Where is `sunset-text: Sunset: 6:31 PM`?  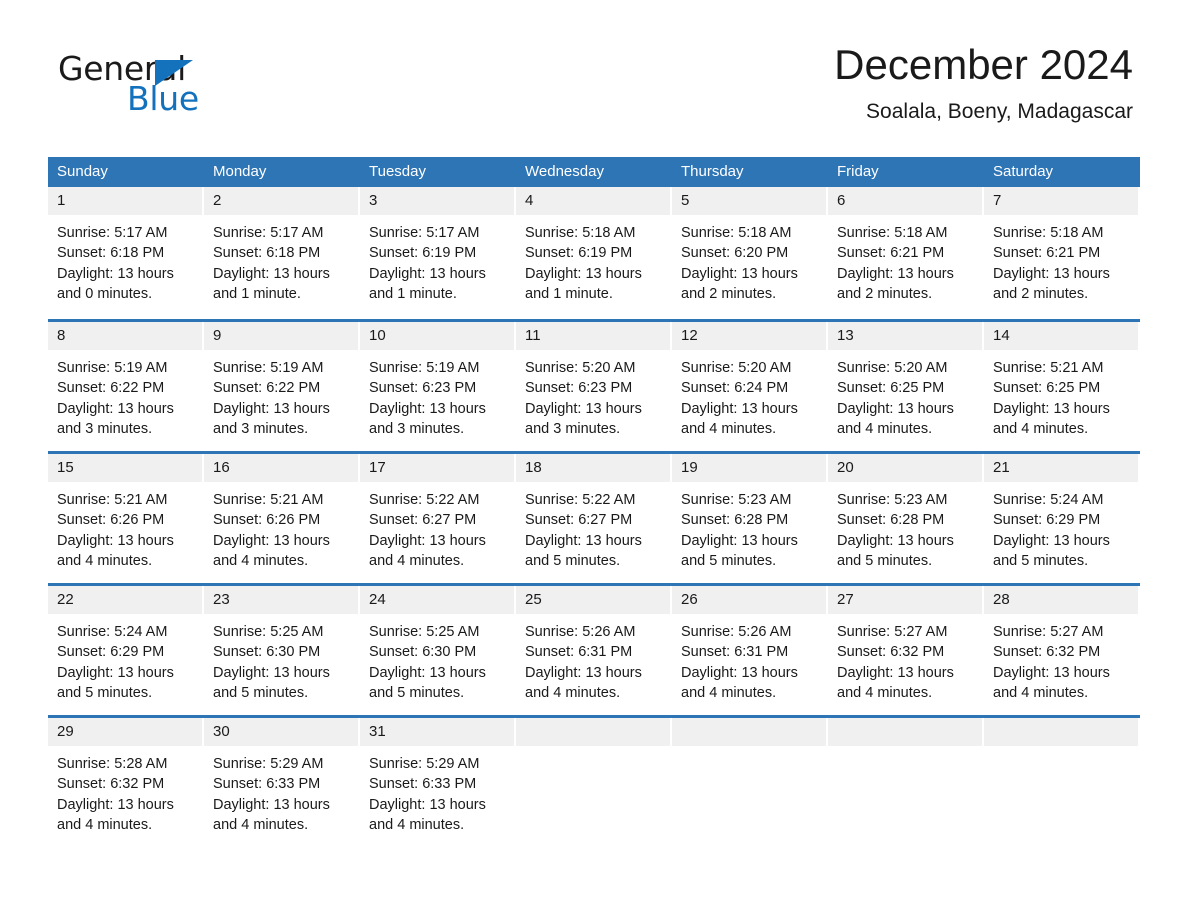 sunset-text: Sunset: 6:31 PM is located at coordinates (579, 652).